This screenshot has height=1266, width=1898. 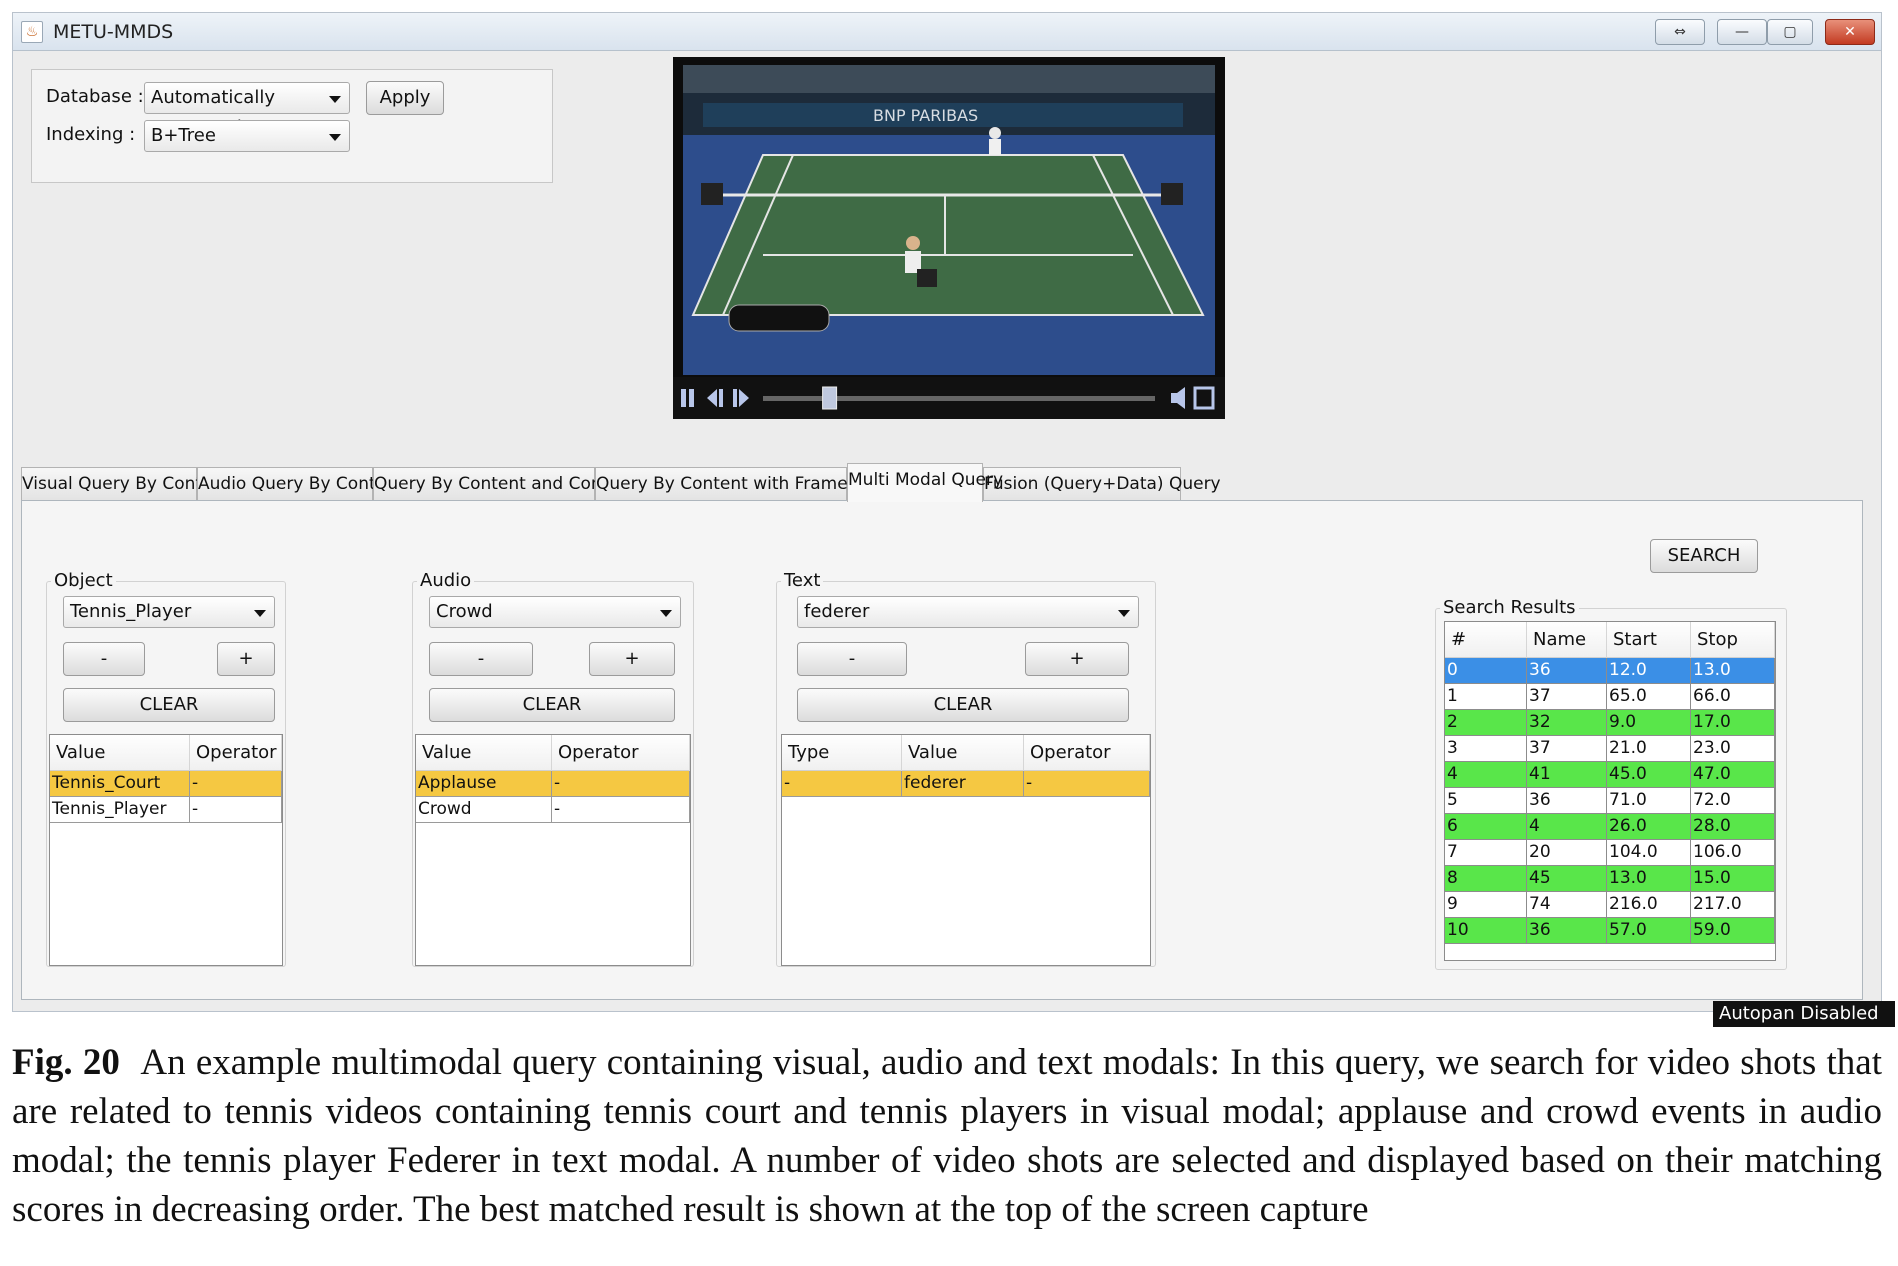 I want to click on column-header: Name, so click(x=1567, y=640).